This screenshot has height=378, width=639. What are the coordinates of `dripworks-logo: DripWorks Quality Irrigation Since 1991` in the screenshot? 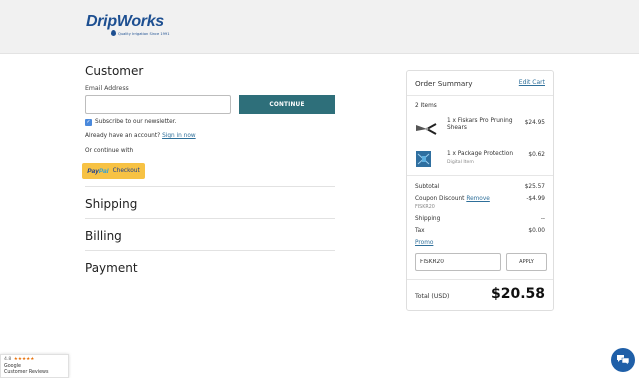 It's located at (128, 26).